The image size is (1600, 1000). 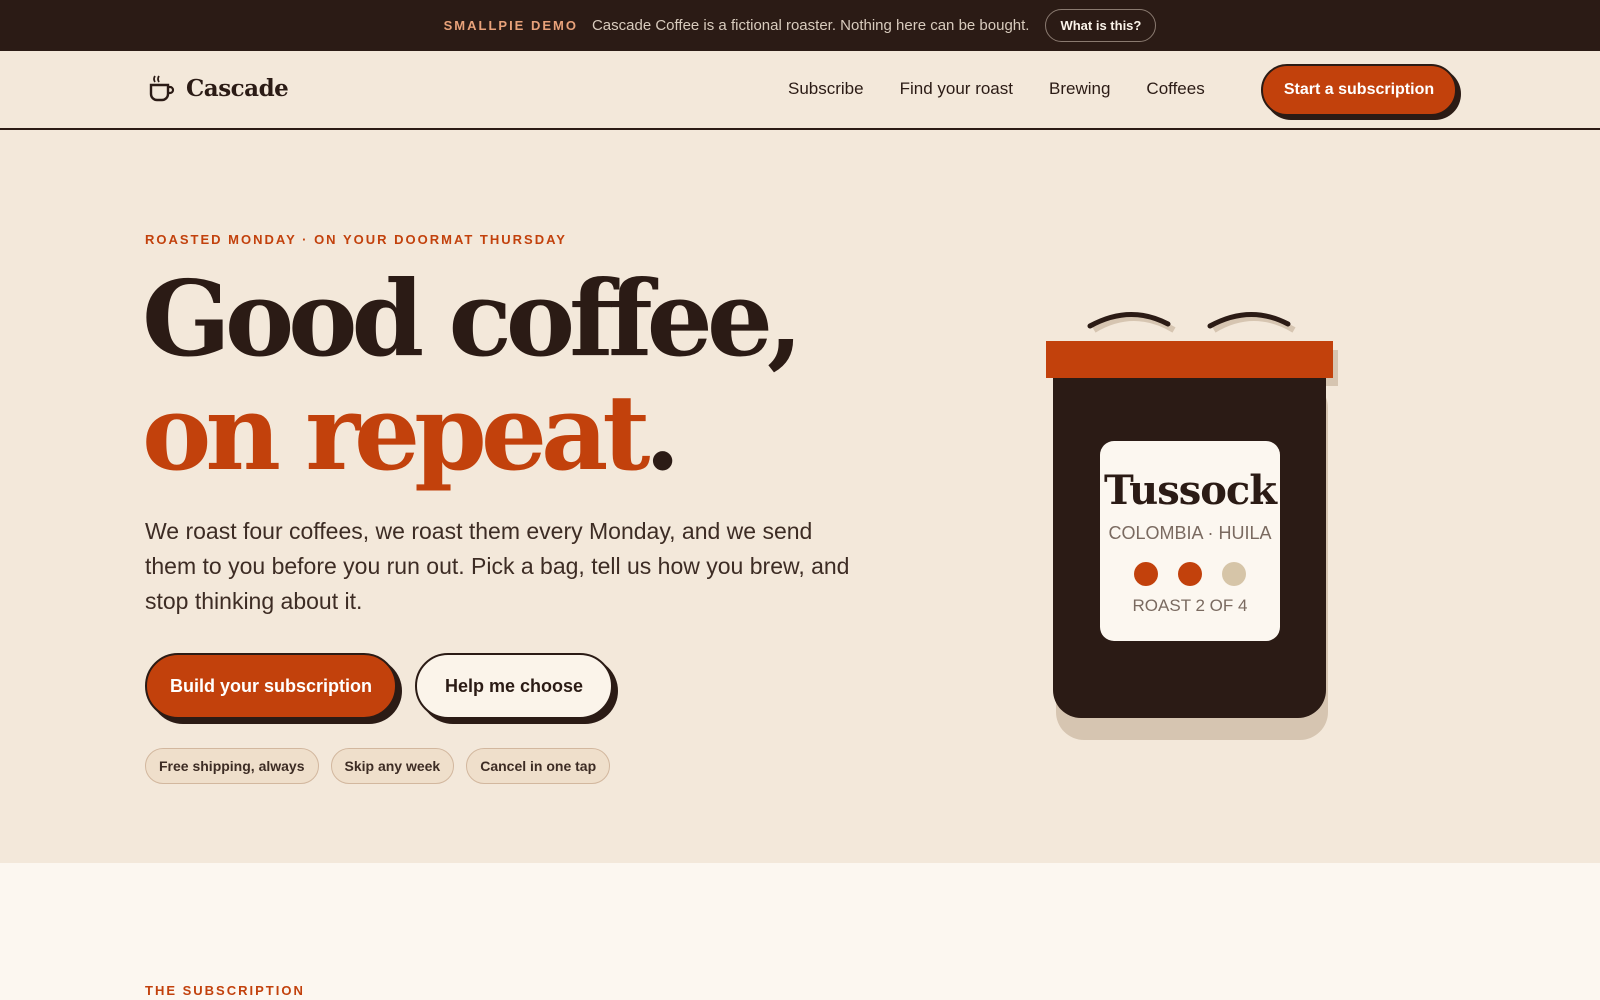 I want to click on headline-period: ., so click(x=662, y=432).